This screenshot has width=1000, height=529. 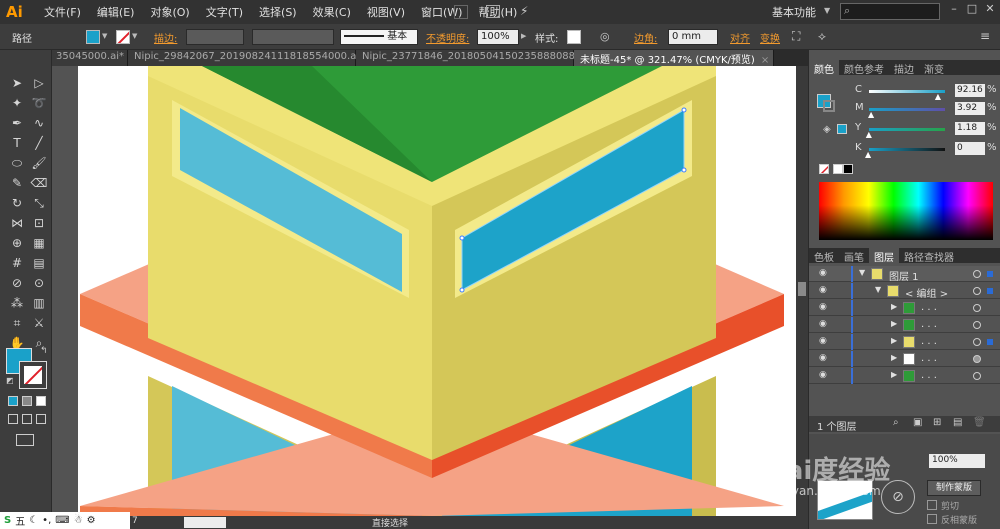 What do you see at coordinates (854, 256) in the screenshot?
I see `tab-brushes: 画笔` at bounding box center [854, 256].